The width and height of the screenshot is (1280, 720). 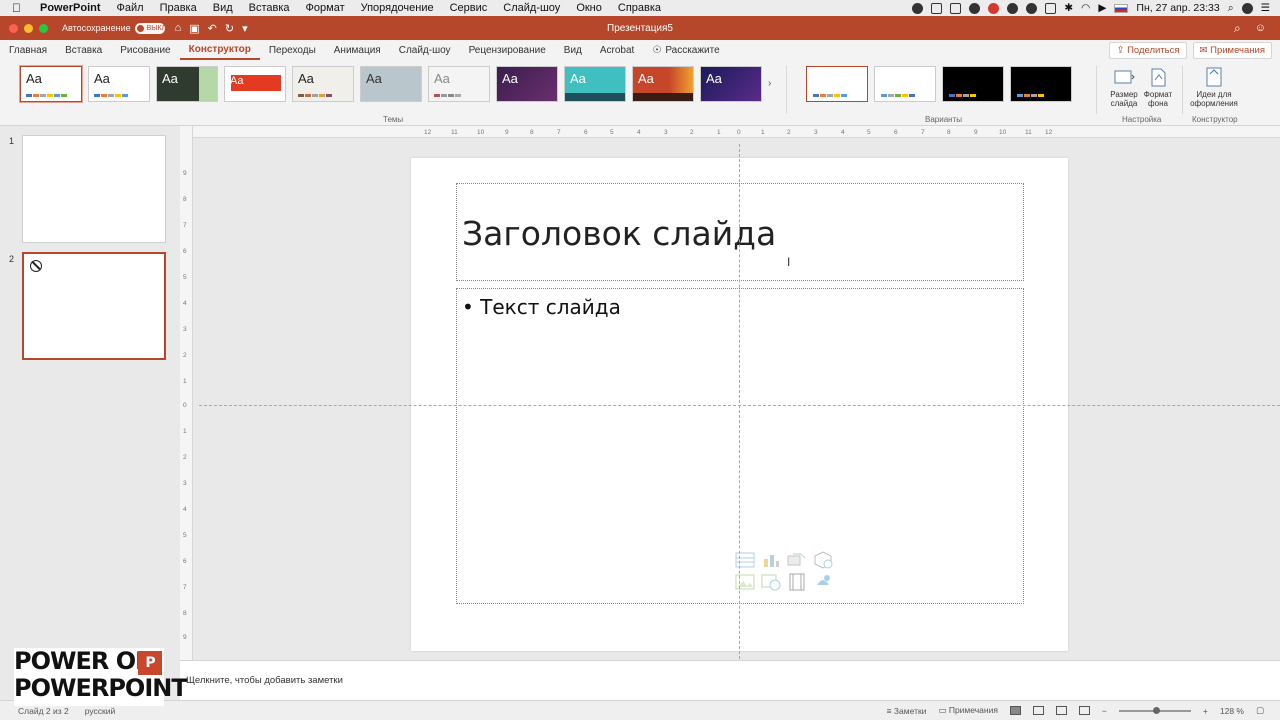 I want to click on theme-dividend: Aa, so click(x=459, y=84).